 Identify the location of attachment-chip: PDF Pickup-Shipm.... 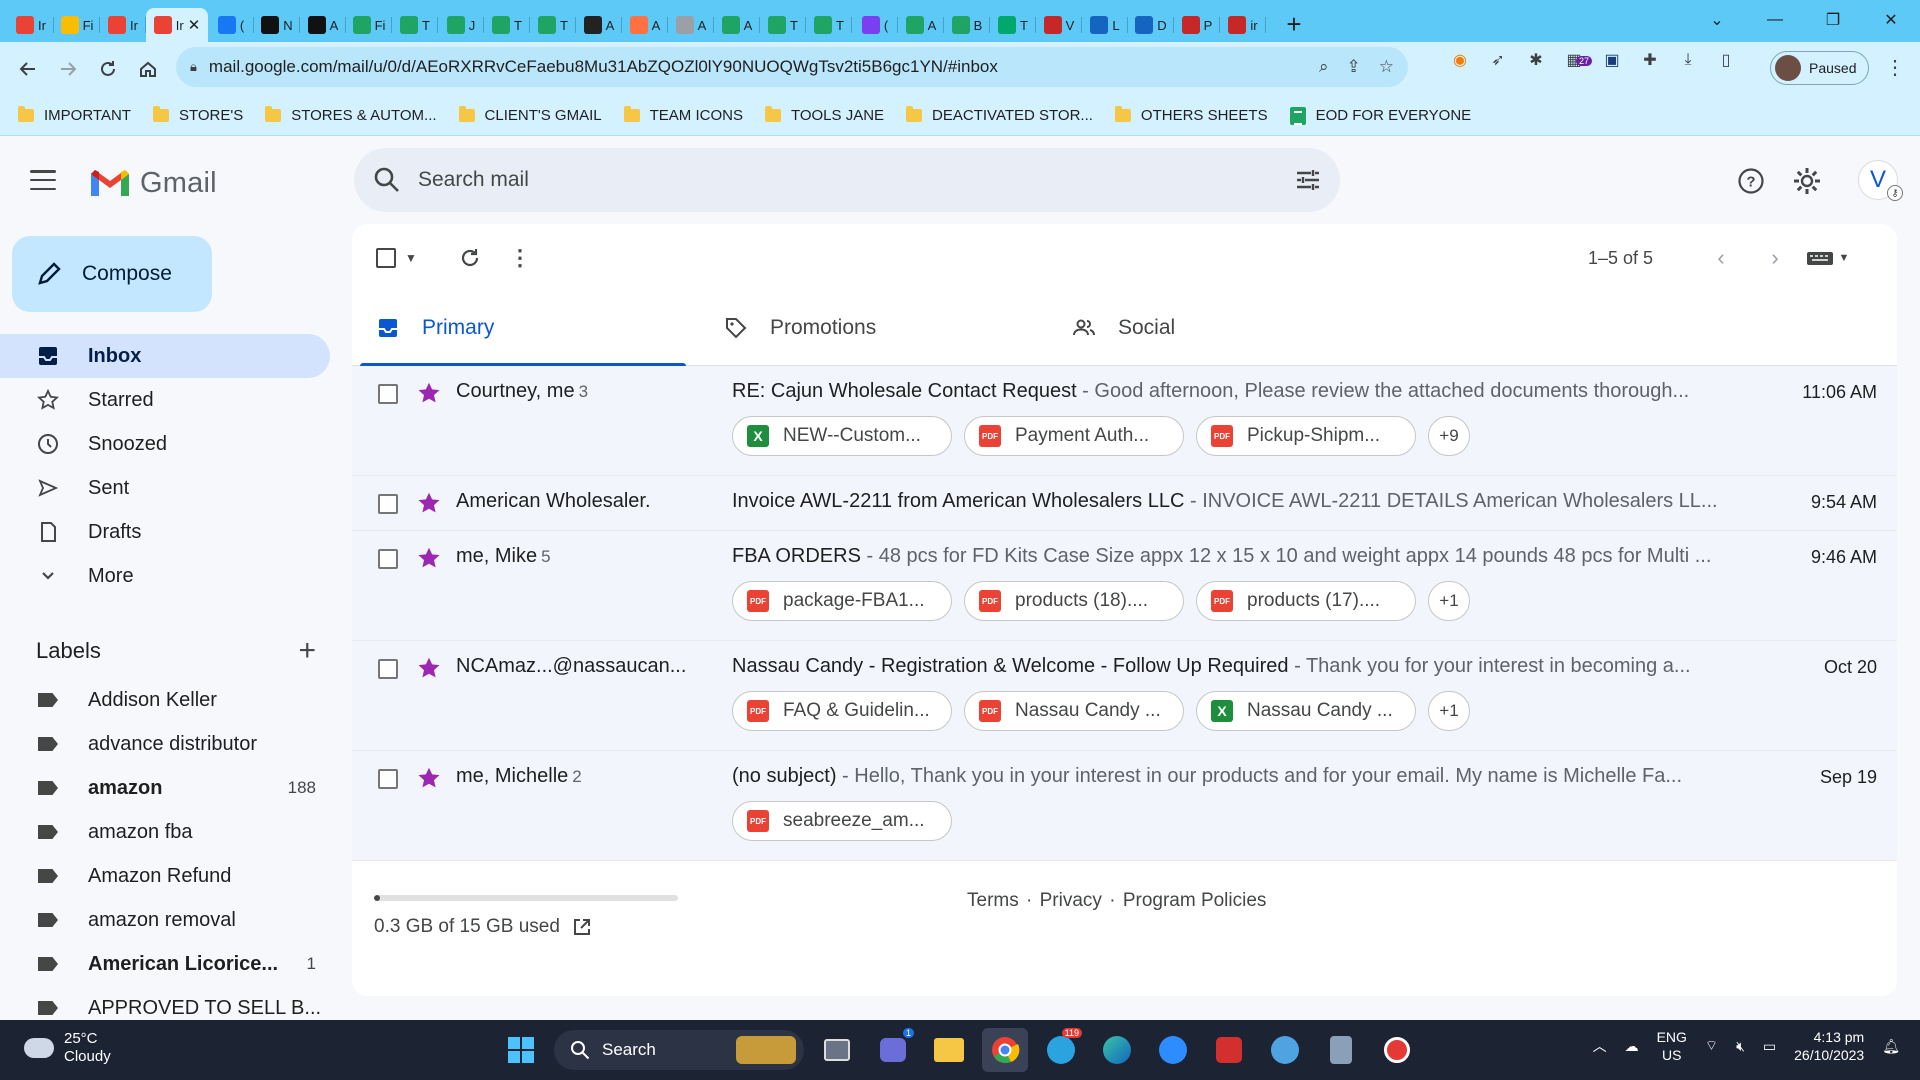
(1306, 436).